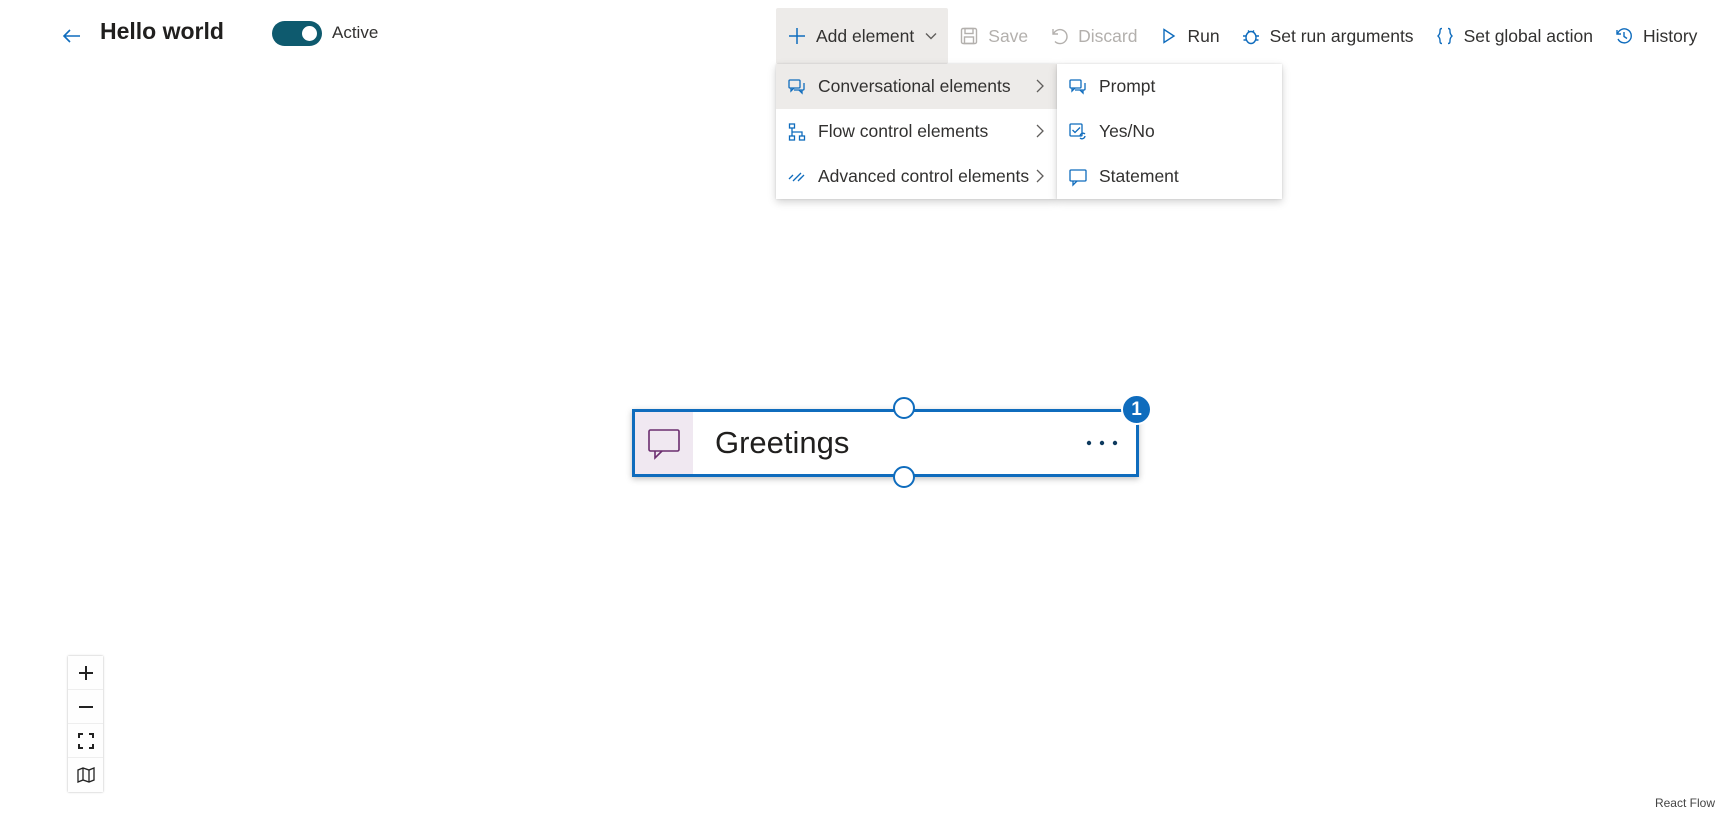 The image size is (1723, 816). I want to click on submenu-item-label: Statement, so click(1139, 176).